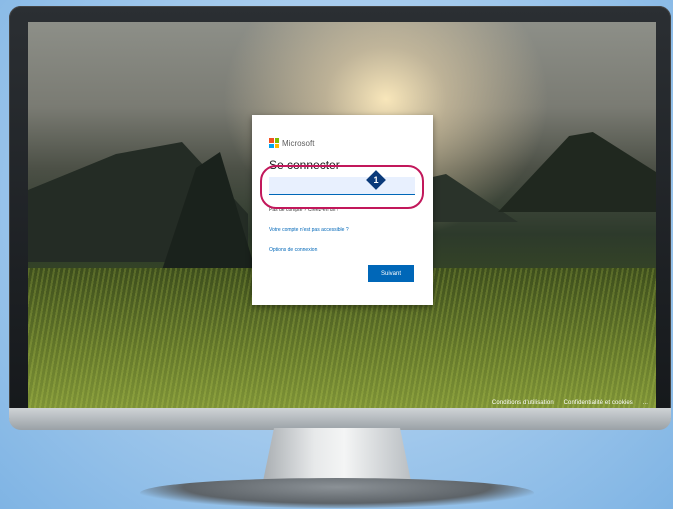  I want to click on step-number: 1, so click(376, 180).